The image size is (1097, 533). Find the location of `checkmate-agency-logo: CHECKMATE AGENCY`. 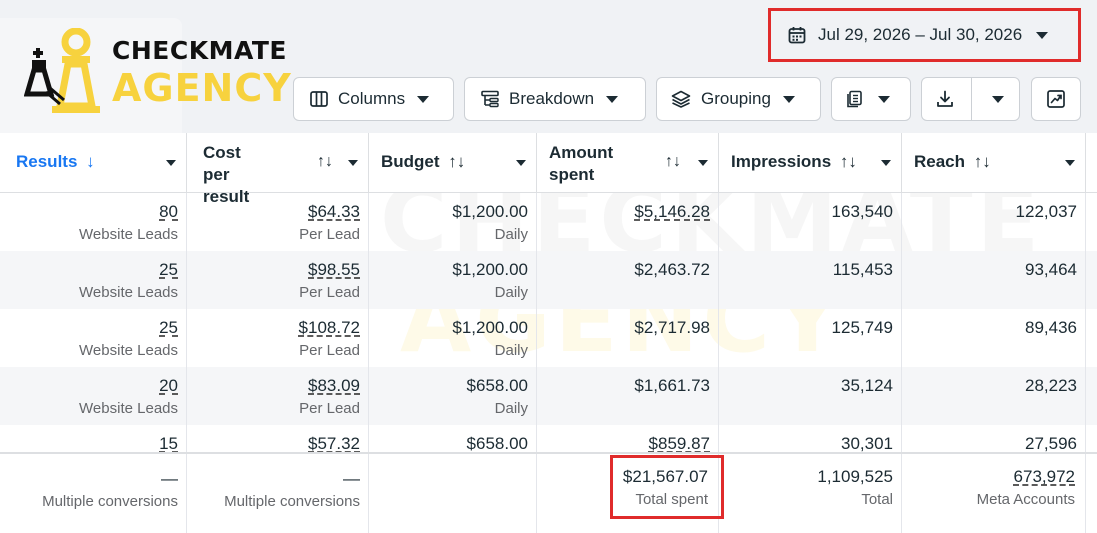

checkmate-agency-logo: CHECKMATE AGENCY is located at coordinates (159, 73).